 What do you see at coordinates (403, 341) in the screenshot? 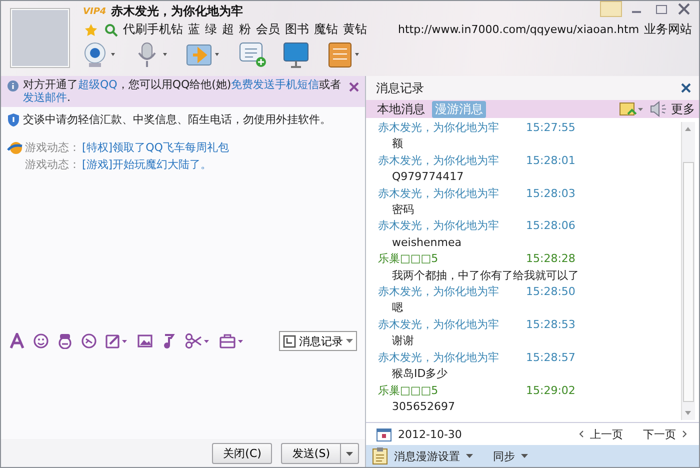
I see `message-text: 谢谢` at bounding box center [403, 341].